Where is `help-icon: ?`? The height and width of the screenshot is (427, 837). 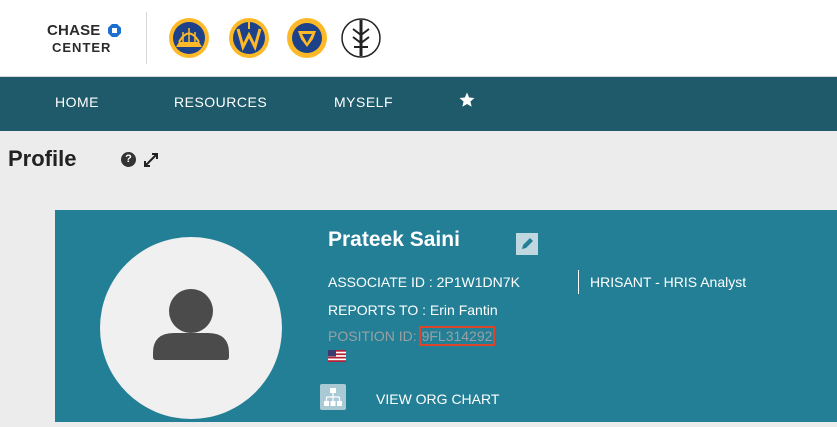
help-icon: ? is located at coordinates (128, 159).